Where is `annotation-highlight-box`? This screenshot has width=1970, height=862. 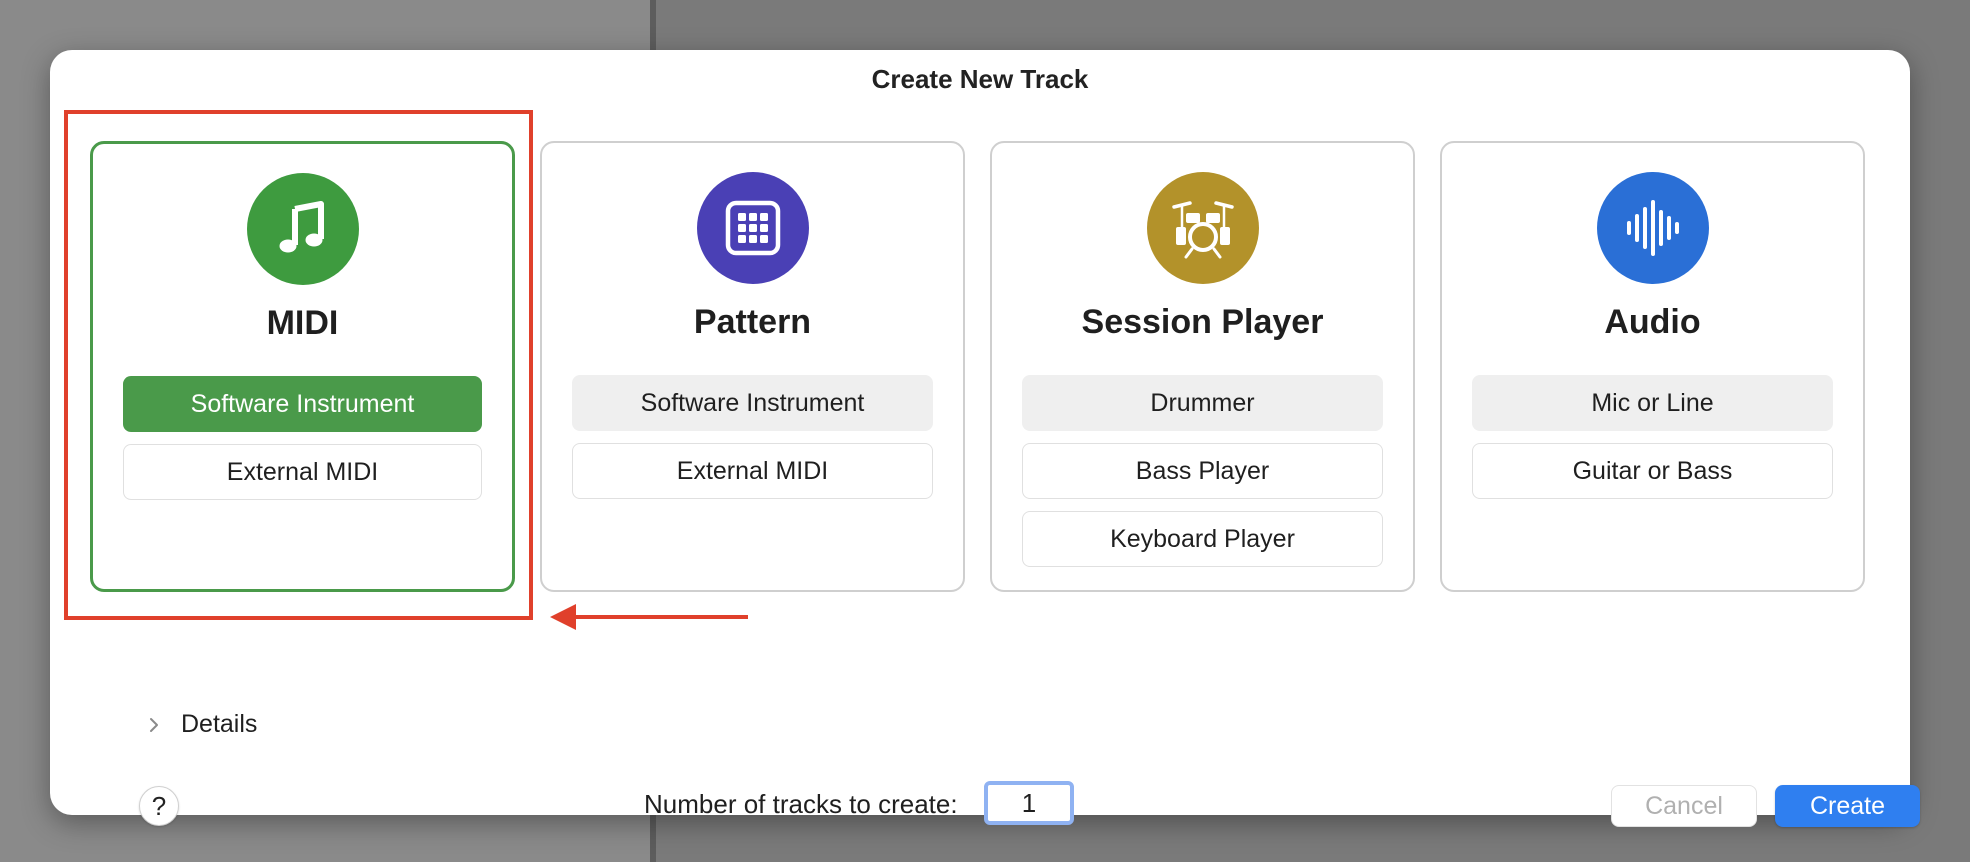
annotation-highlight-box is located at coordinates (298, 365).